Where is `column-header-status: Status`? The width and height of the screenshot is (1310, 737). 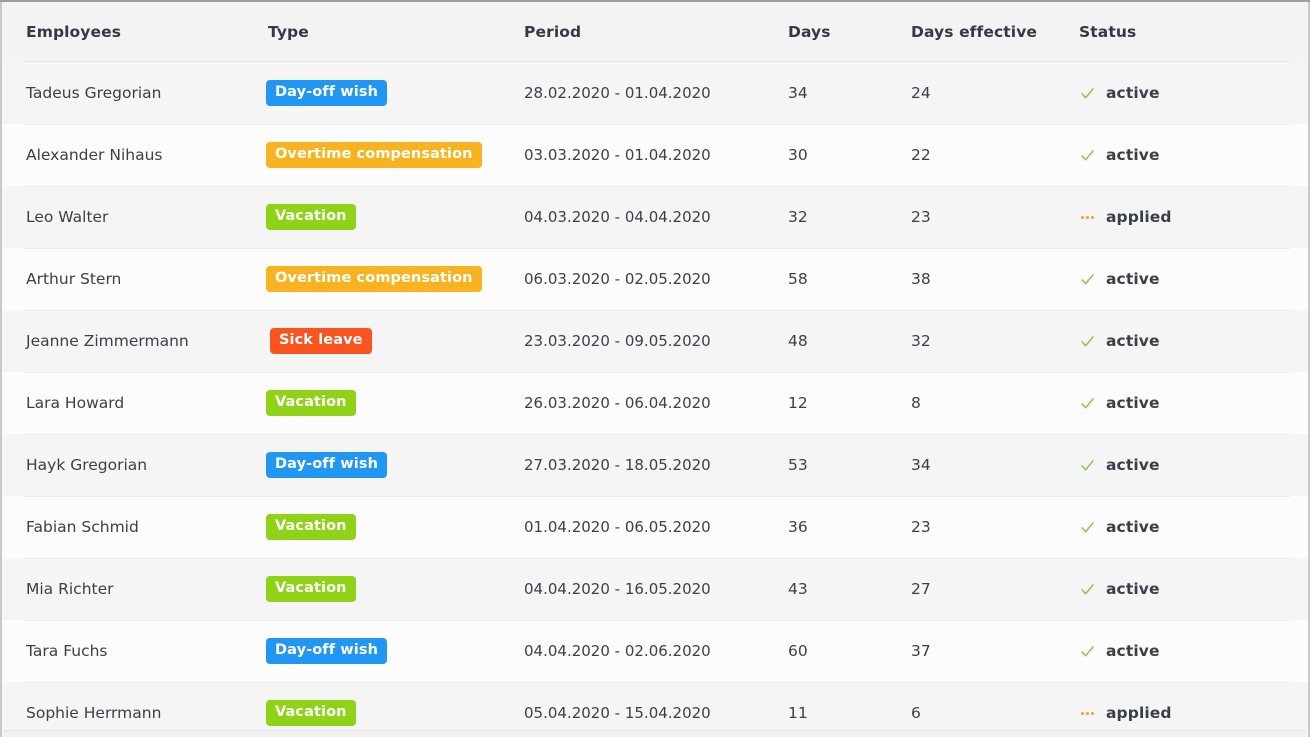 column-header-status: Status is located at coordinates (1193, 32).